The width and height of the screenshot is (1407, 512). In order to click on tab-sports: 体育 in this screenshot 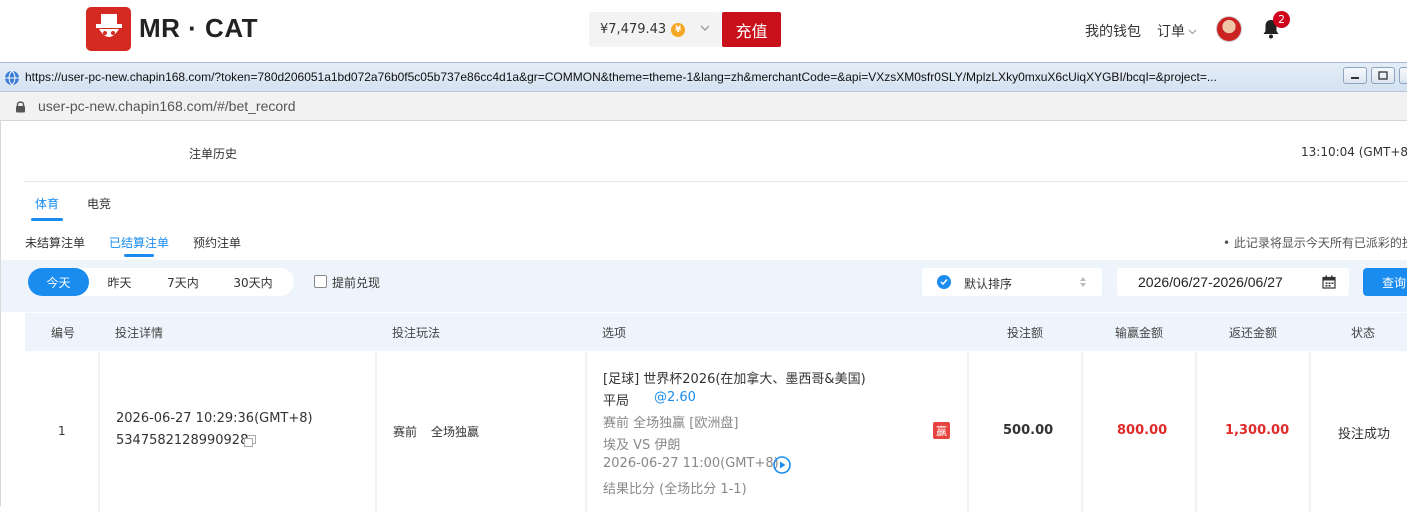, I will do `click(47, 203)`.